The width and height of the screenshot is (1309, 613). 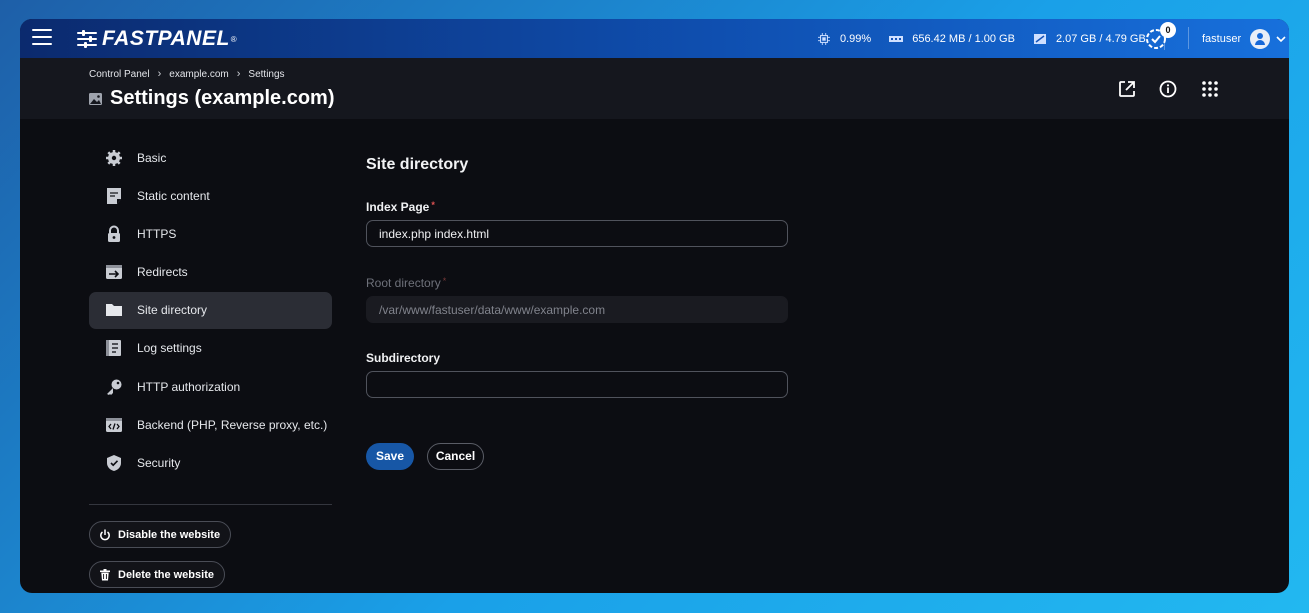 I want to click on folder-icon, so click(x=114, y=310).